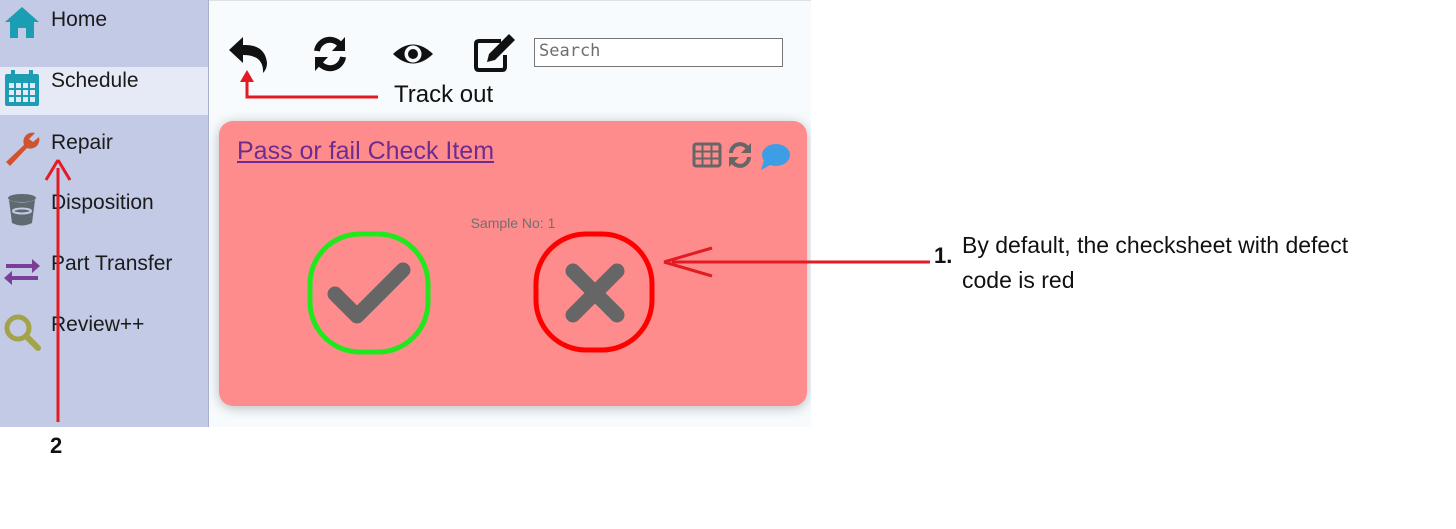 The image size is (1456, 529). I want to click on defect-note-arrow, so click(796, 262).